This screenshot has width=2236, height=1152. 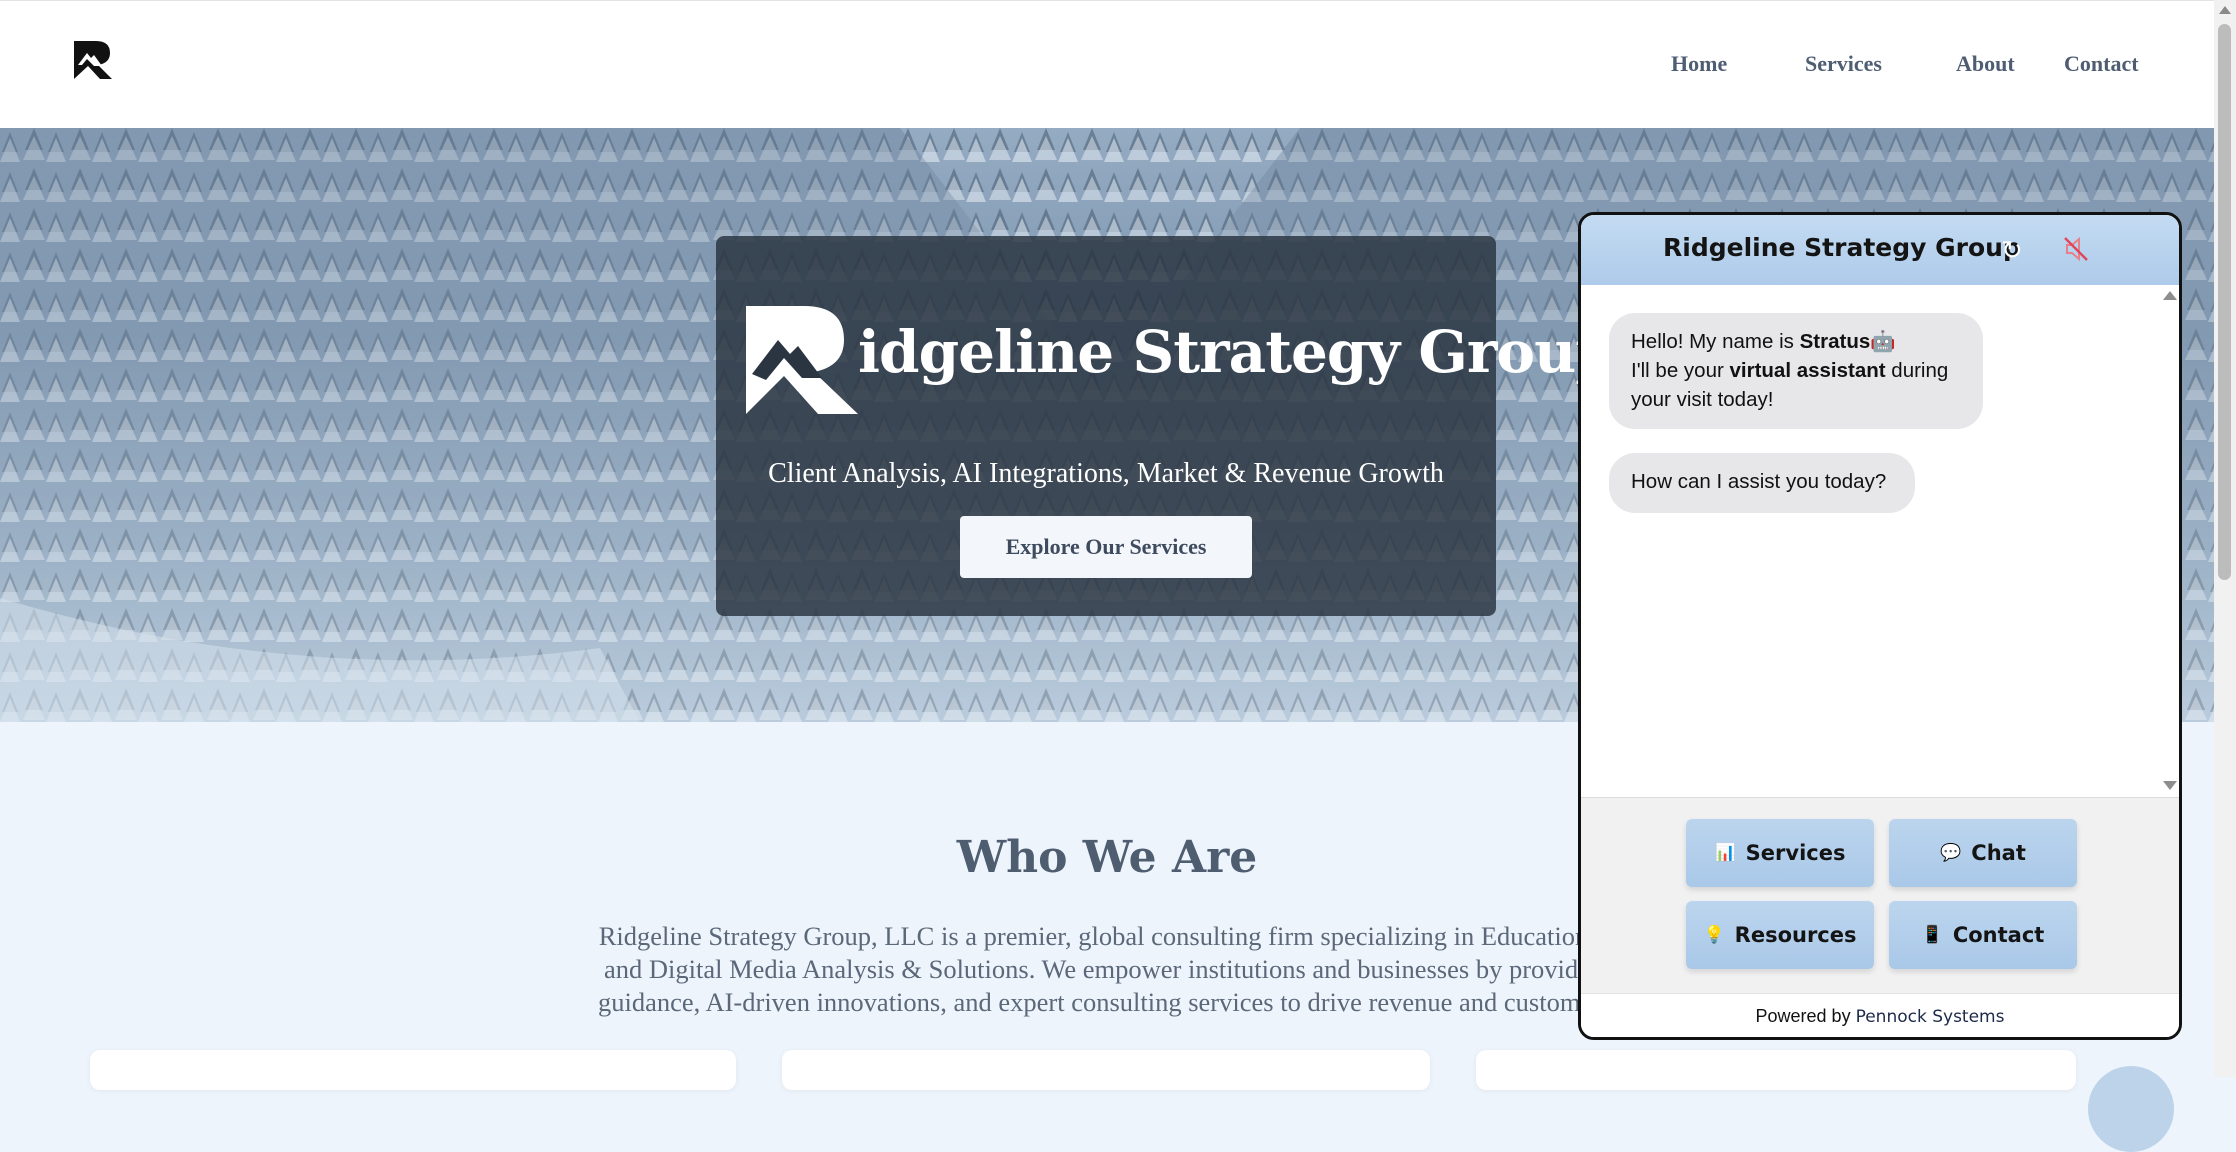 What do you see at coordinates (2225, 10) in the screenshot?
I see `scroll-up-arrow-icon` at bounding box center [2225, 10].